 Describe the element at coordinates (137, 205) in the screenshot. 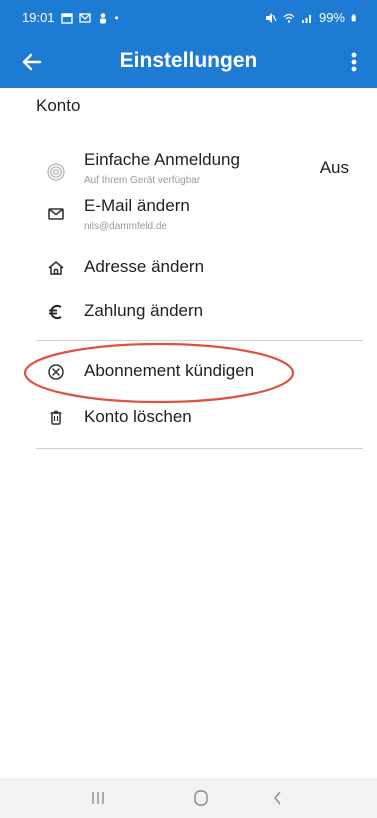

I see `settings-item-label: E-Mail ändern` at that location.